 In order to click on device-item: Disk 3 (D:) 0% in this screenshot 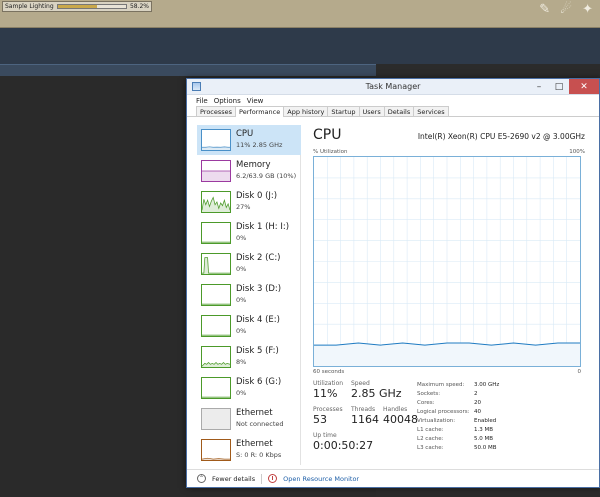, I will do `click(249, 295)`.